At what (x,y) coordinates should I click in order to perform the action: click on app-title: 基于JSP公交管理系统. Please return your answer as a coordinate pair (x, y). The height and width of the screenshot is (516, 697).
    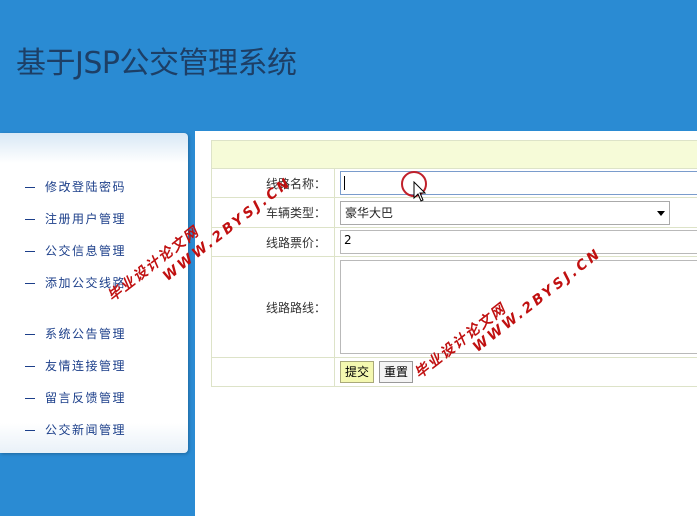
    Looking at the image, I should click on (156, 63).